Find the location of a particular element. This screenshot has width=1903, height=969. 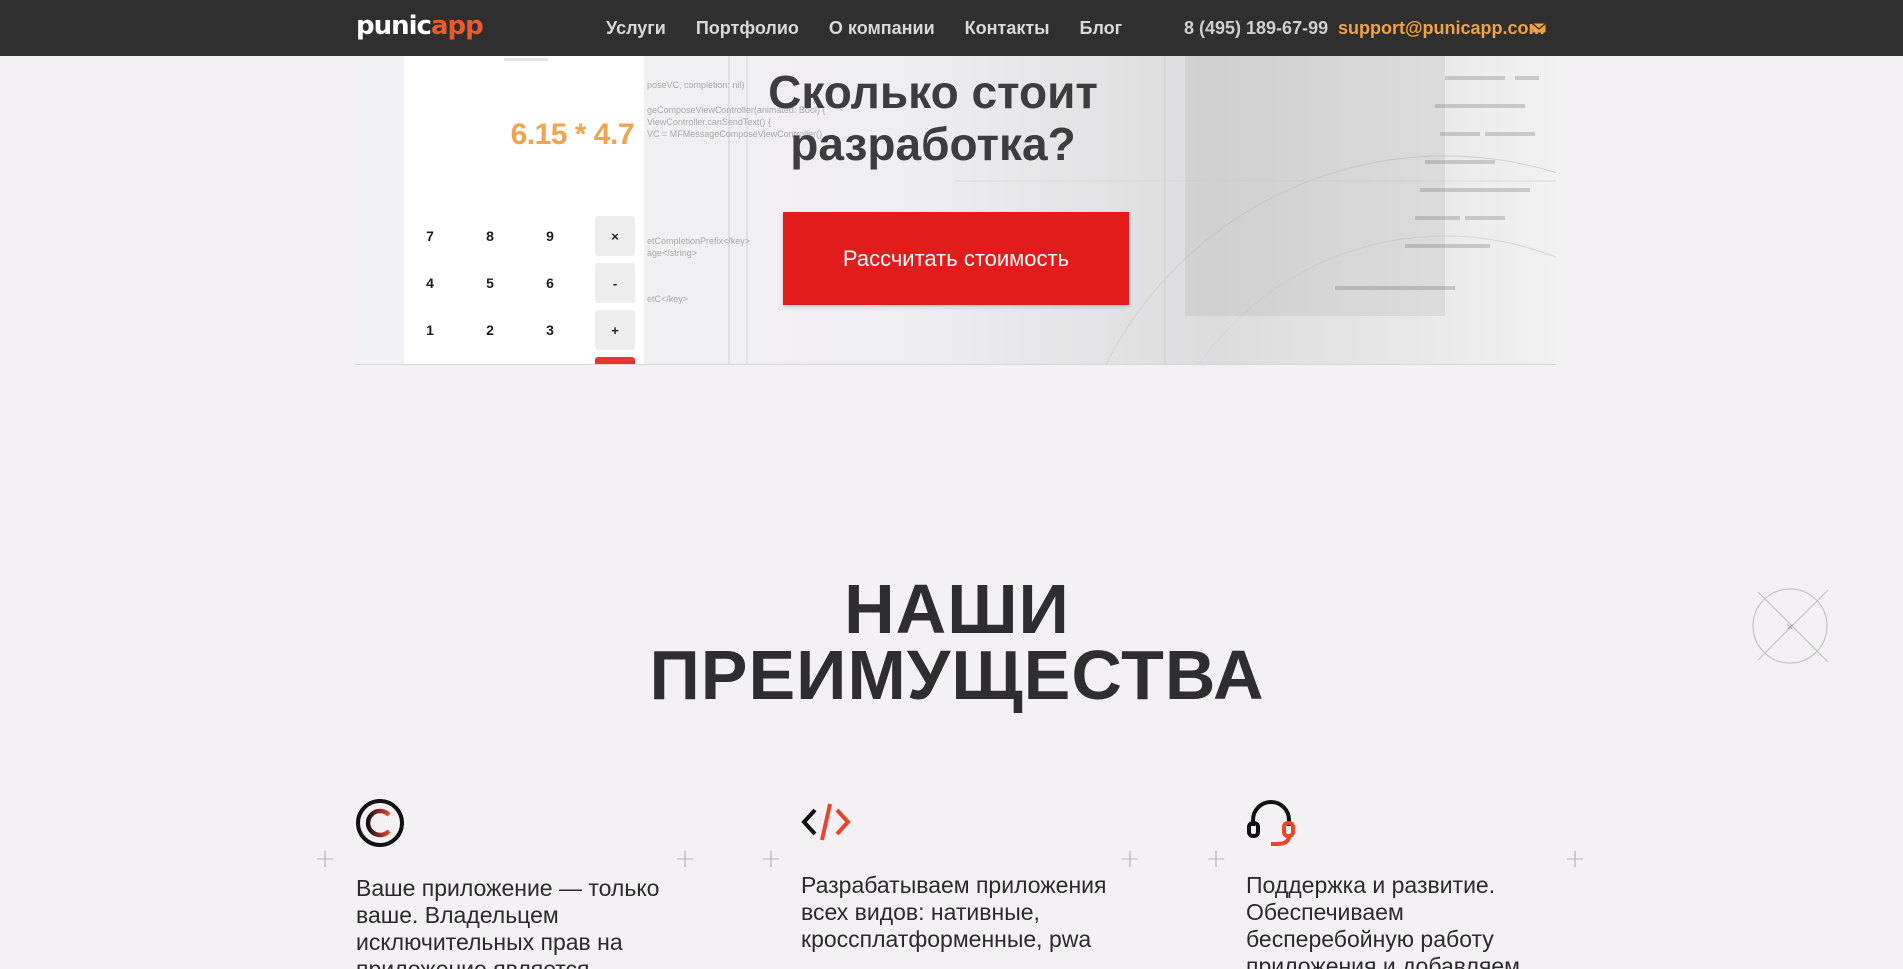

nav-item-services: Услуги is located at coordinates (636, 28).